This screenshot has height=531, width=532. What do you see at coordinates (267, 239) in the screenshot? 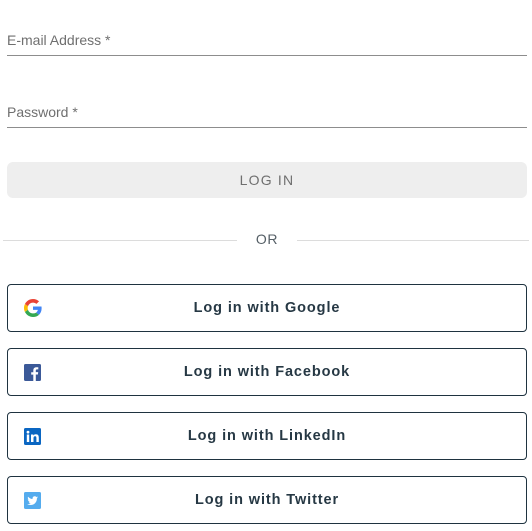
I see `or-divider-text: OR` at bounding box center [267, 239].